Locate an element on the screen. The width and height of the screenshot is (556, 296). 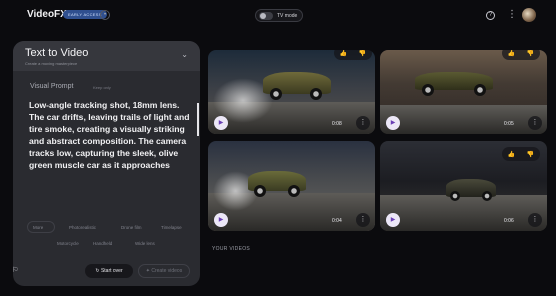
video-duration: 0:05 is located at coordinates (509, 124).